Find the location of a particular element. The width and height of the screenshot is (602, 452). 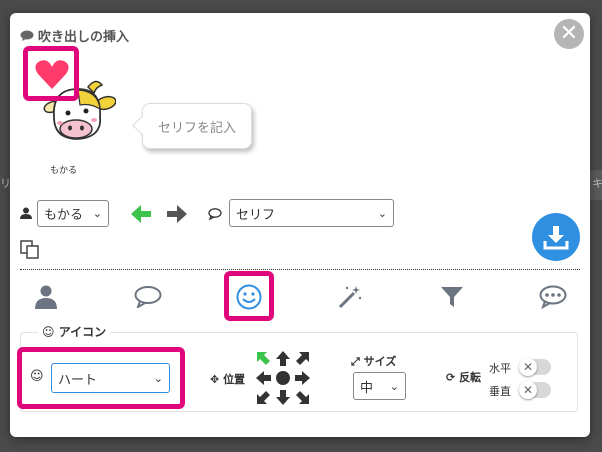

filter-icon is located at coordinates (452, 297).